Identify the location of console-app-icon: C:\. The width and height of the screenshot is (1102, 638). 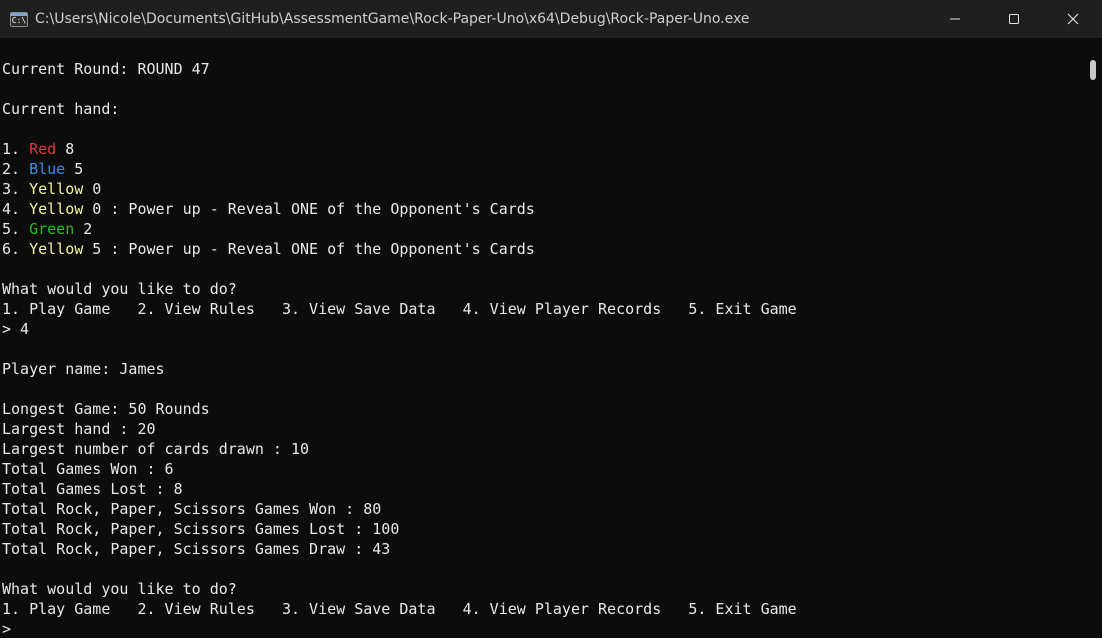
(19, 19).